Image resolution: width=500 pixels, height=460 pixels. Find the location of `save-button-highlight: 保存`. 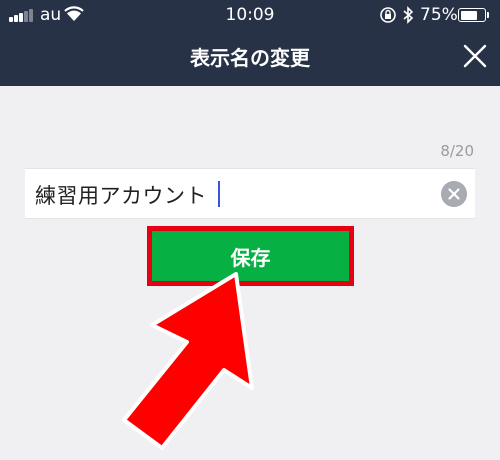

save-button-highlight: 保存 is located at coordinates (250, 256).